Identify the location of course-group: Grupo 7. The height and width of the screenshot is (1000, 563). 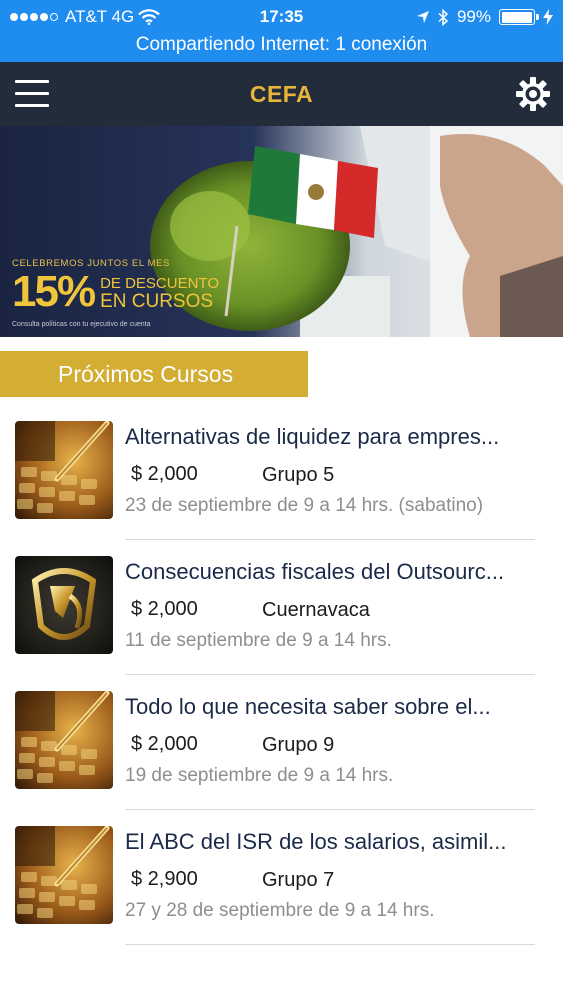
(298, 880).